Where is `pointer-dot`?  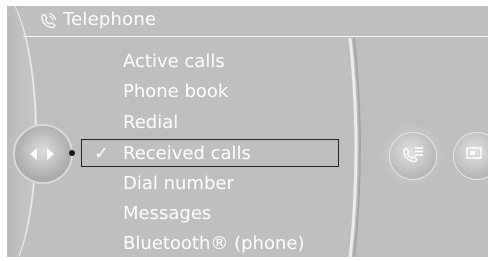
pointer-dot is located at coordinates (72, 153).